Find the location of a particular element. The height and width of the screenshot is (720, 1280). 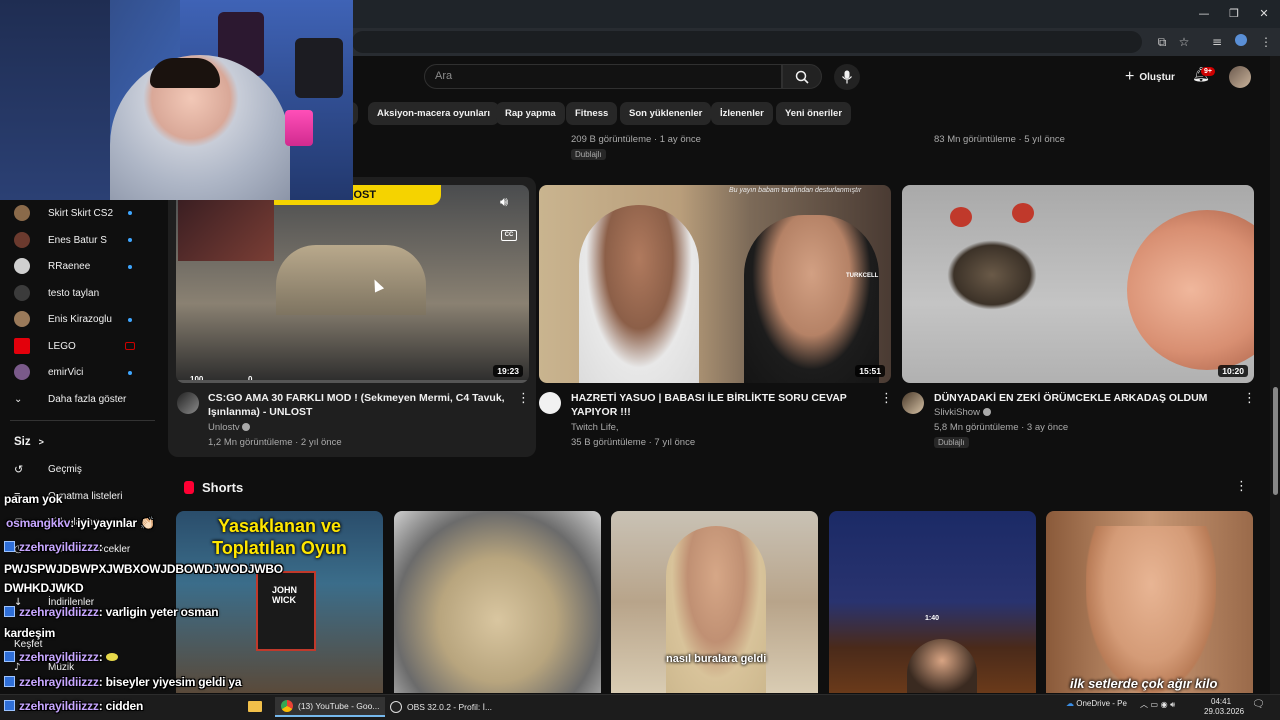

tray-date: 29.03.2026 is located at coordinates (1224, 711).